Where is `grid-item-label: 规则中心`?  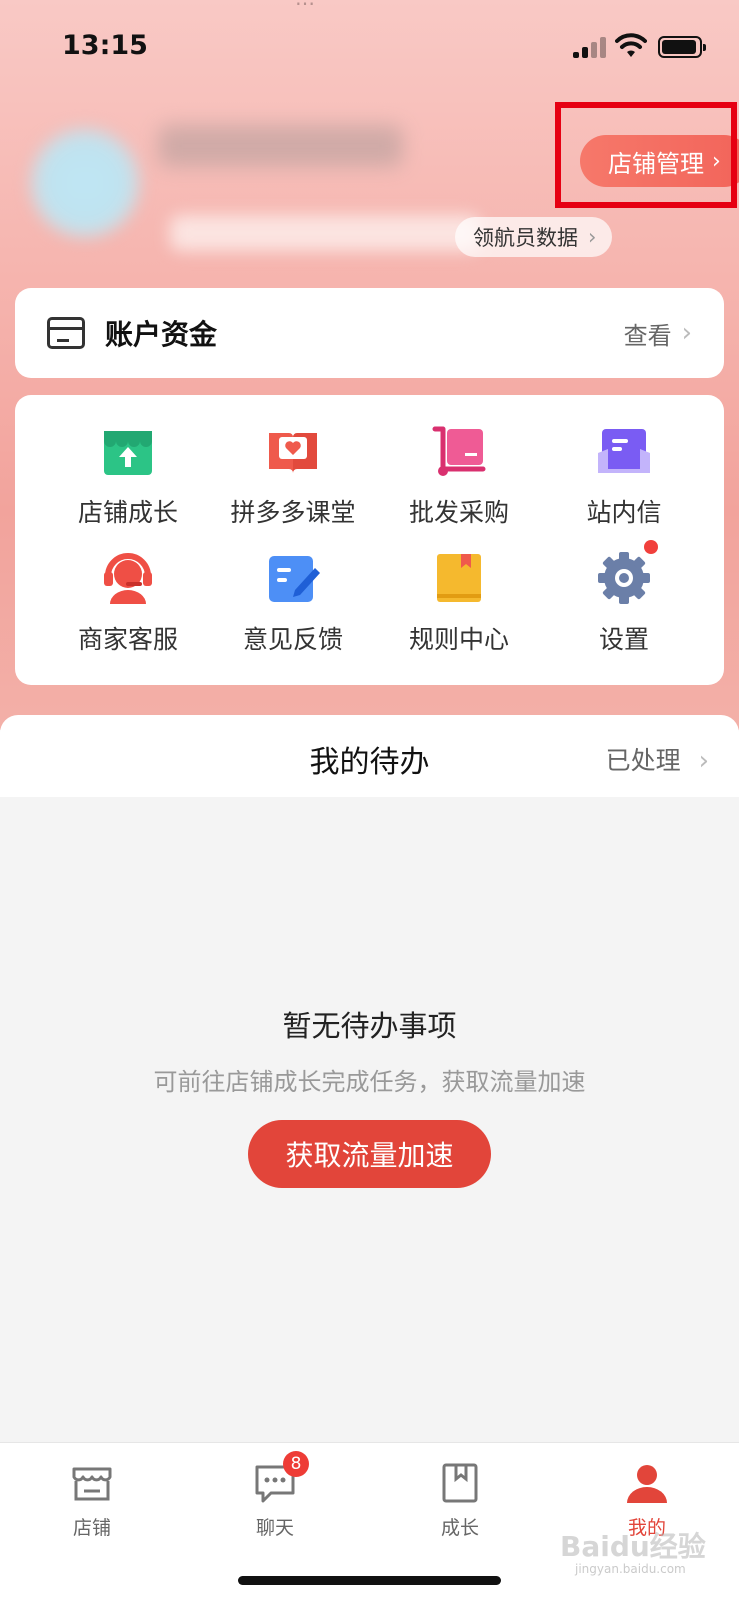
grid-item-label: 规则中心 is located at coordinates (458, 639).